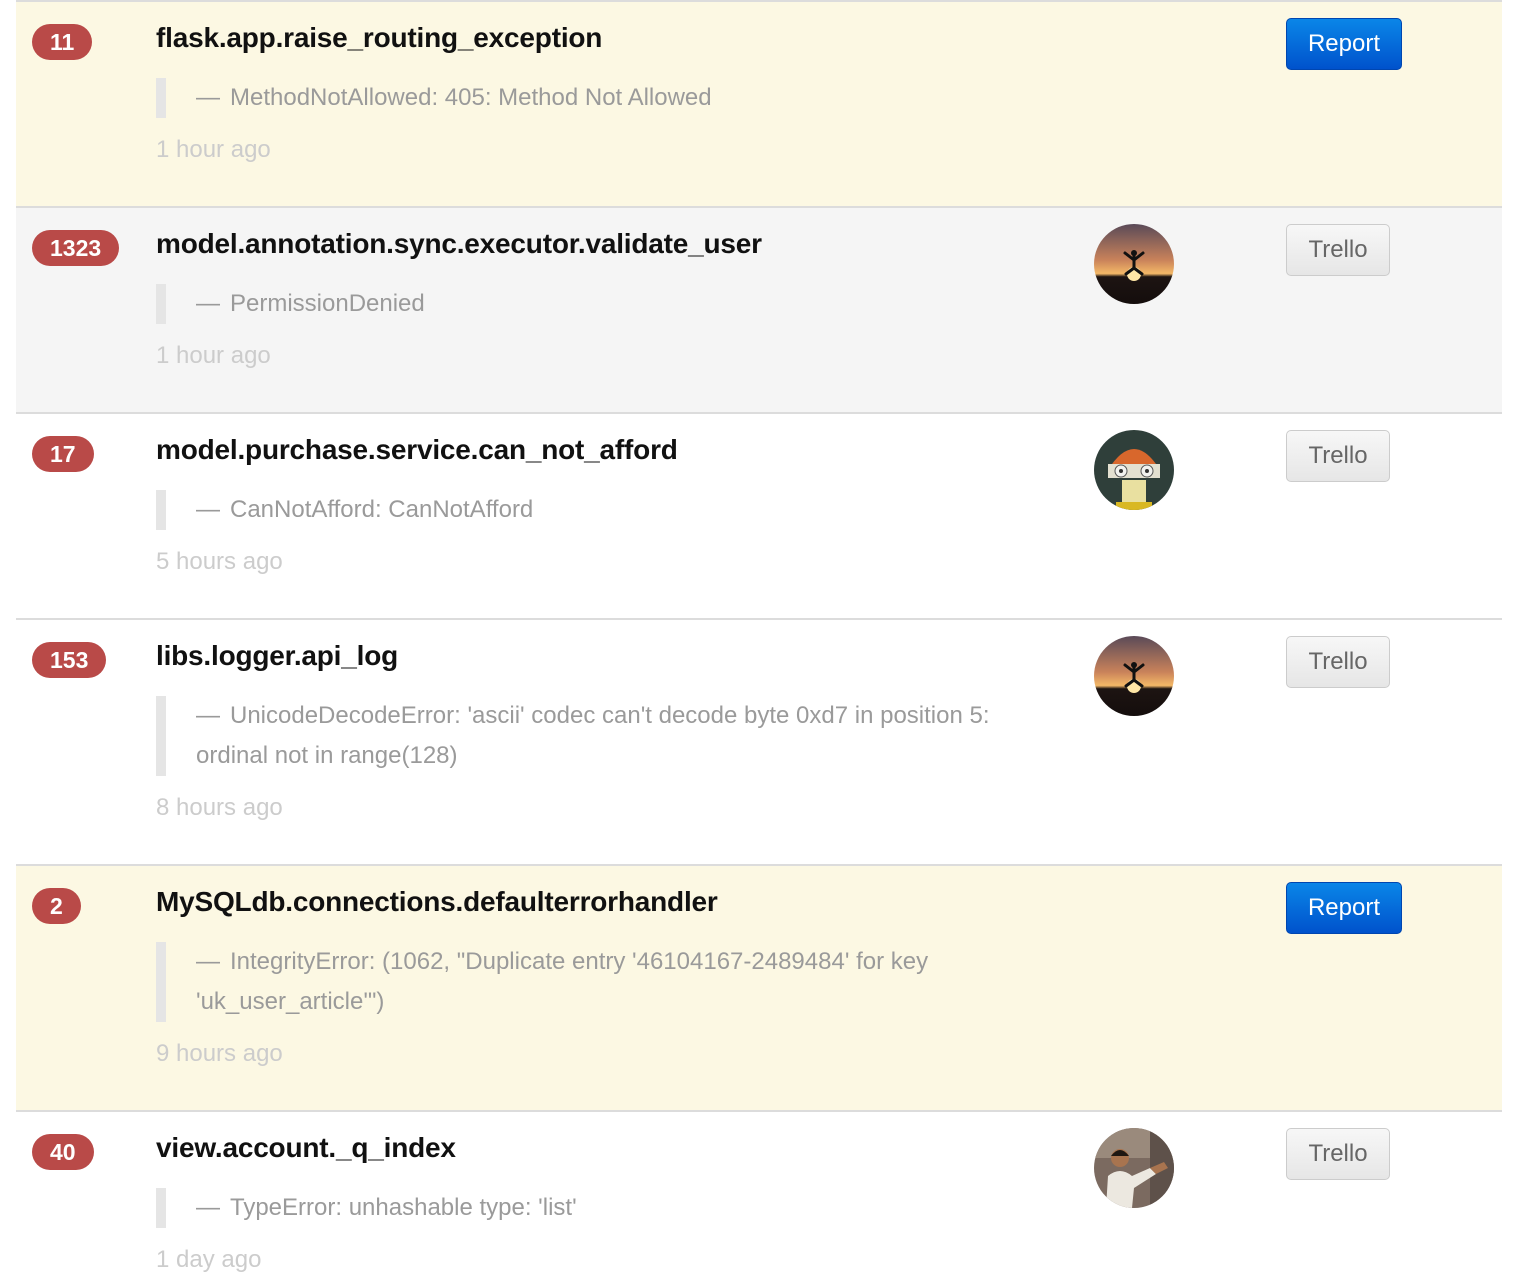 This screenshot has height=1278, width=1516. What do you see at coordinates (76, 248) in the screenshot?
I see `count-badge: 1323` at bounding box center [76, 248].